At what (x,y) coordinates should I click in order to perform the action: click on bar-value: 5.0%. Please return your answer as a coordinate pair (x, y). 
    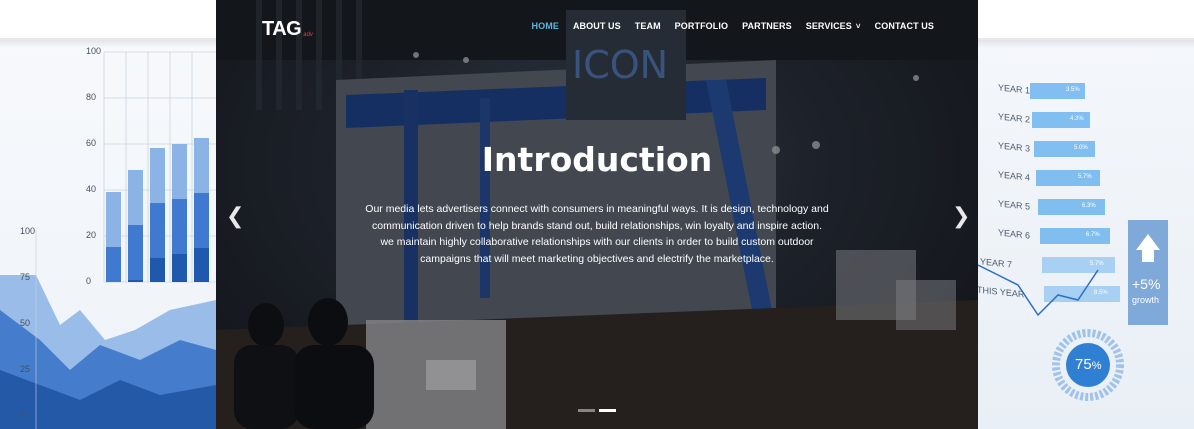
    Looking at the image, I should click on (1081, 148).